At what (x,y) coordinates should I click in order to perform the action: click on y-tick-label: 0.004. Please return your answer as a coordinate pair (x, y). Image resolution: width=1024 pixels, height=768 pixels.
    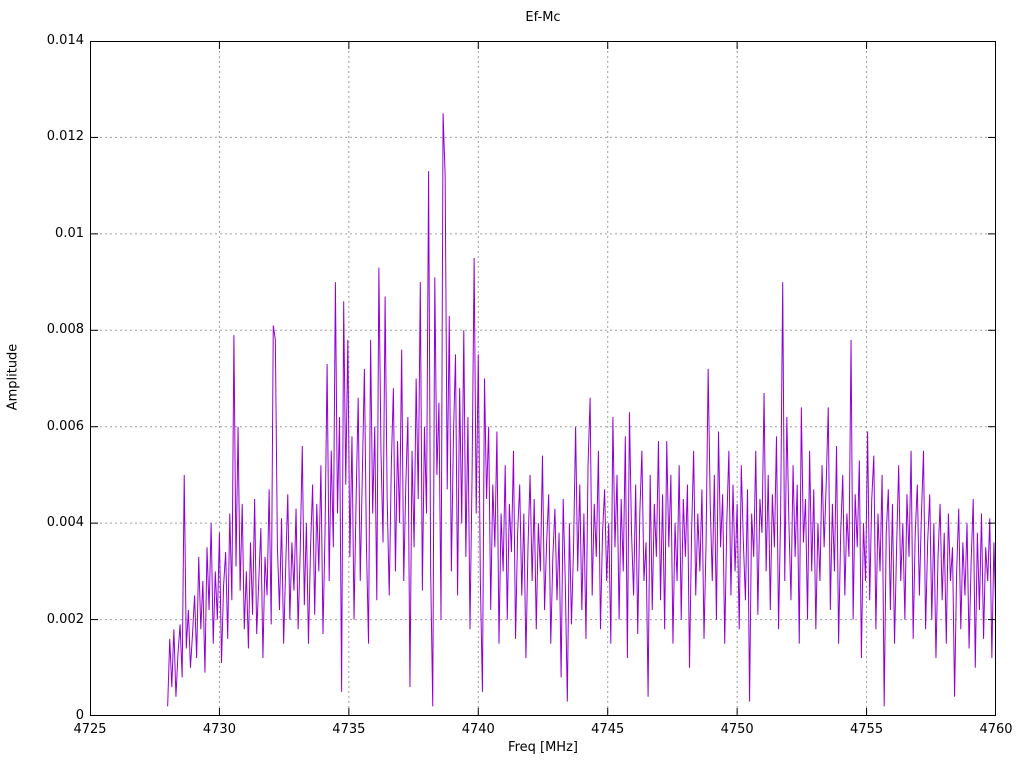
    Looking at the image, I should click on (65, 523).